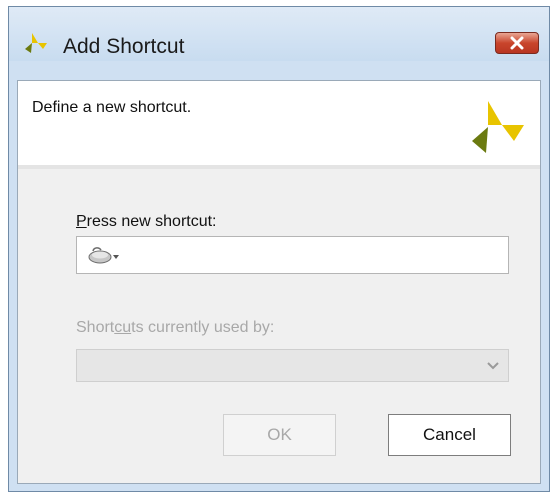 The height and width of the screenshot is (493, 550). Describe the element at coordinates (146, 221) in the screenshot. I see `press-shortcut-label: Press new shortcut:` at that location.